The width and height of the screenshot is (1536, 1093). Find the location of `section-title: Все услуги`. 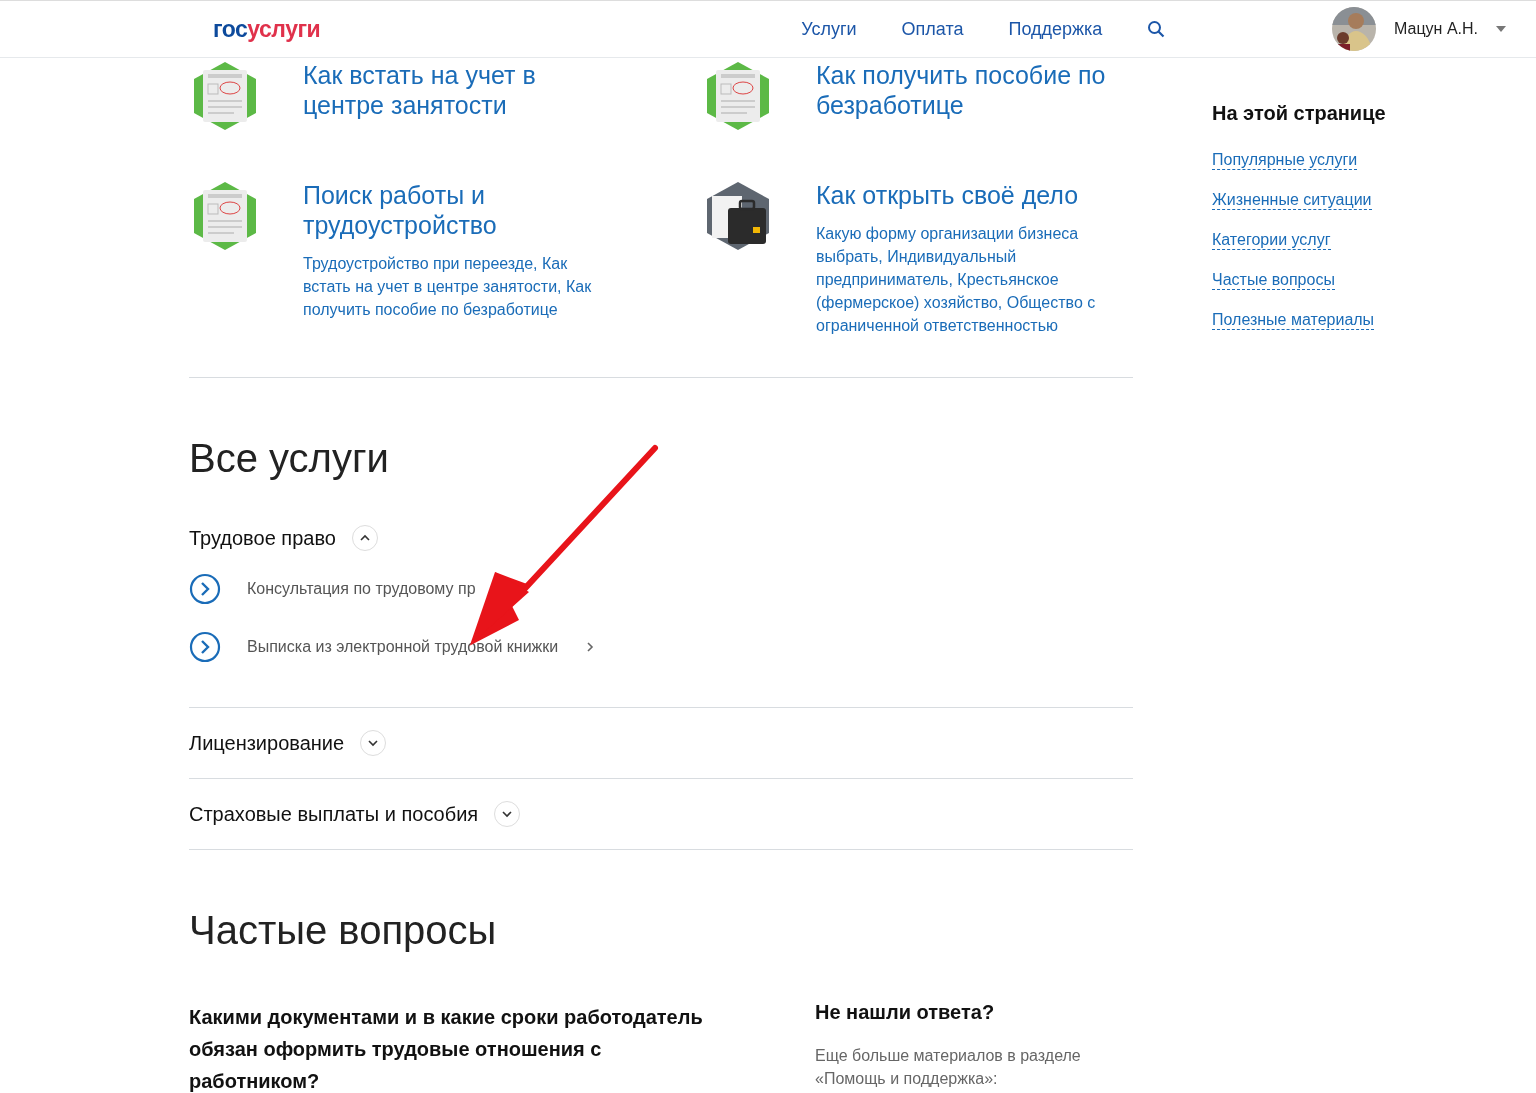

section-title: Все услуги is located at coordinates (289, 458).